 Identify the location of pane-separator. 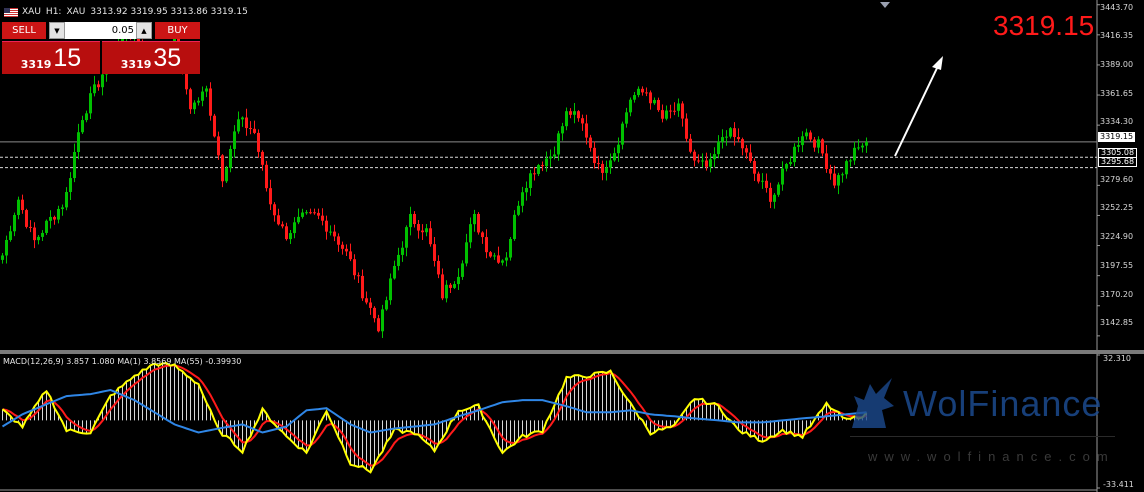
(572, 352).